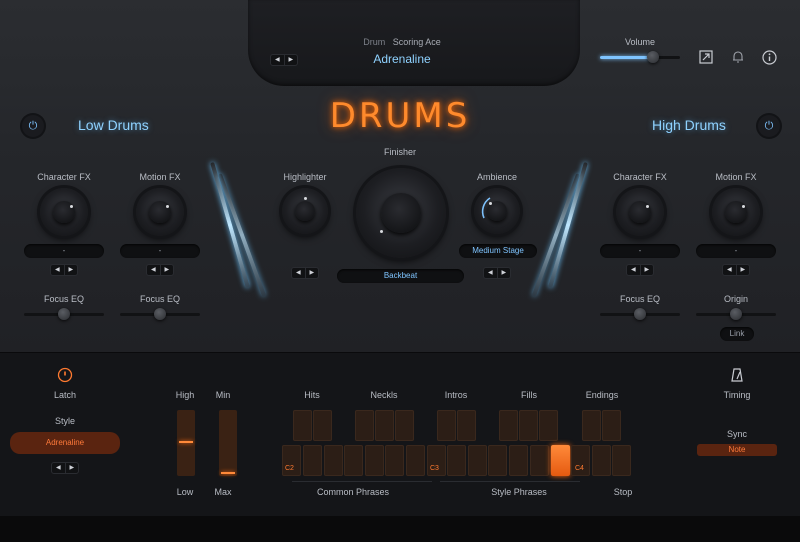 This screenshot has width=800, height=542. Describe the element at coordinates (362, 481) in the screenshot. I see `common-phrases-divider` at that location.